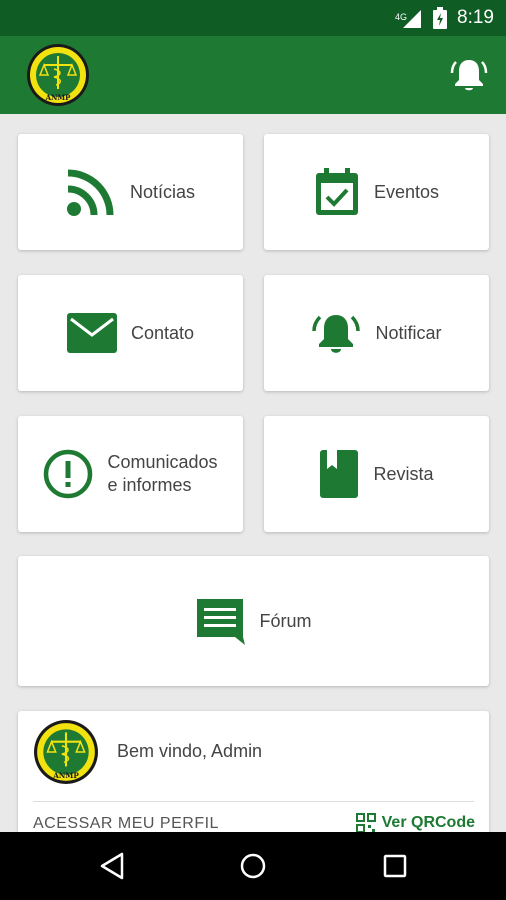 The width and height of the screenshot is (506, 900). Describe the element at coordinates (253, 621) in the screenshot. I see `menu-forum: Fórum` at that location.